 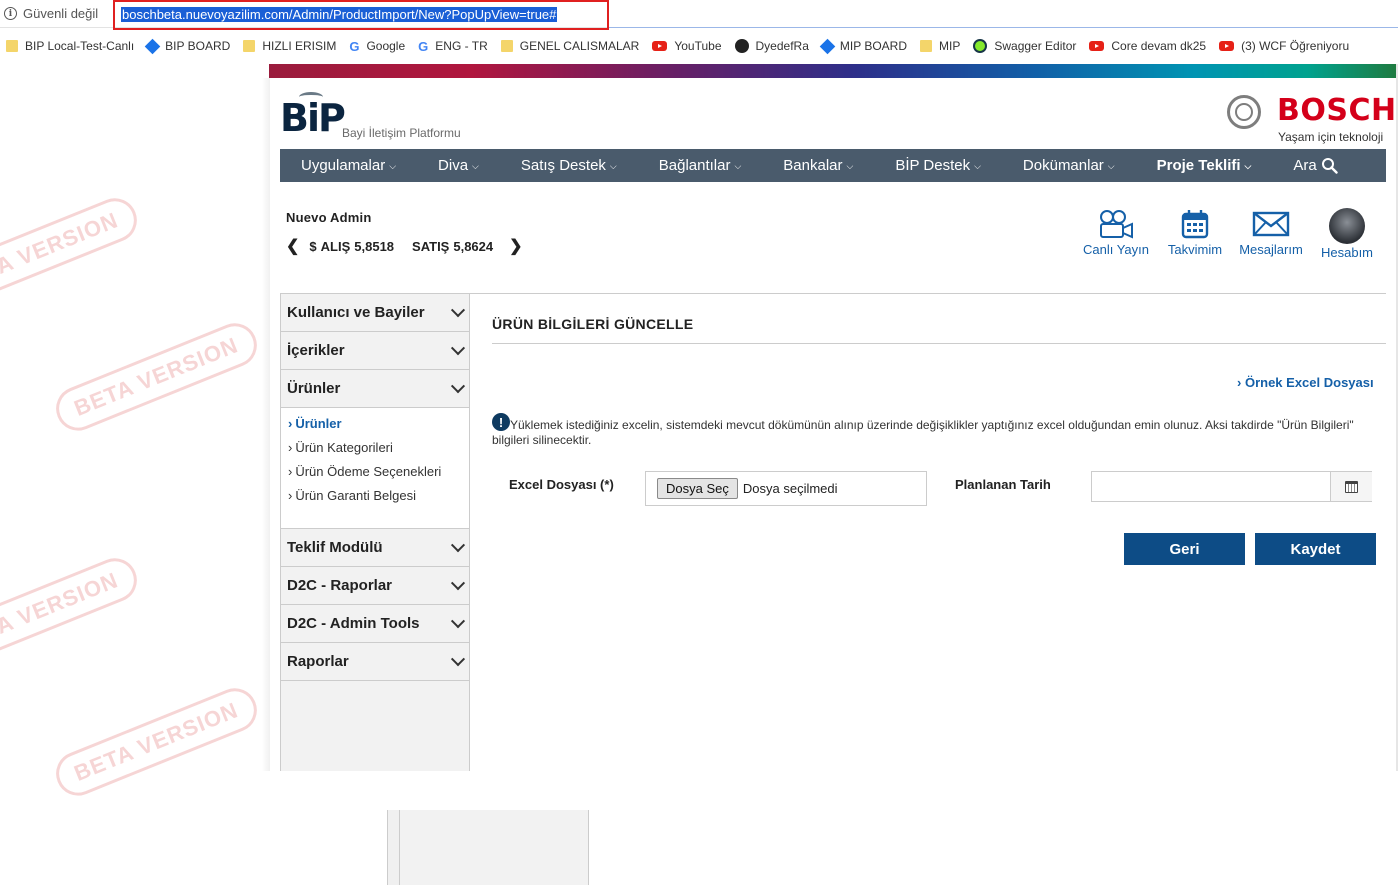 I want to click on bookmark-item: MIP, so click(x=940, y=46).